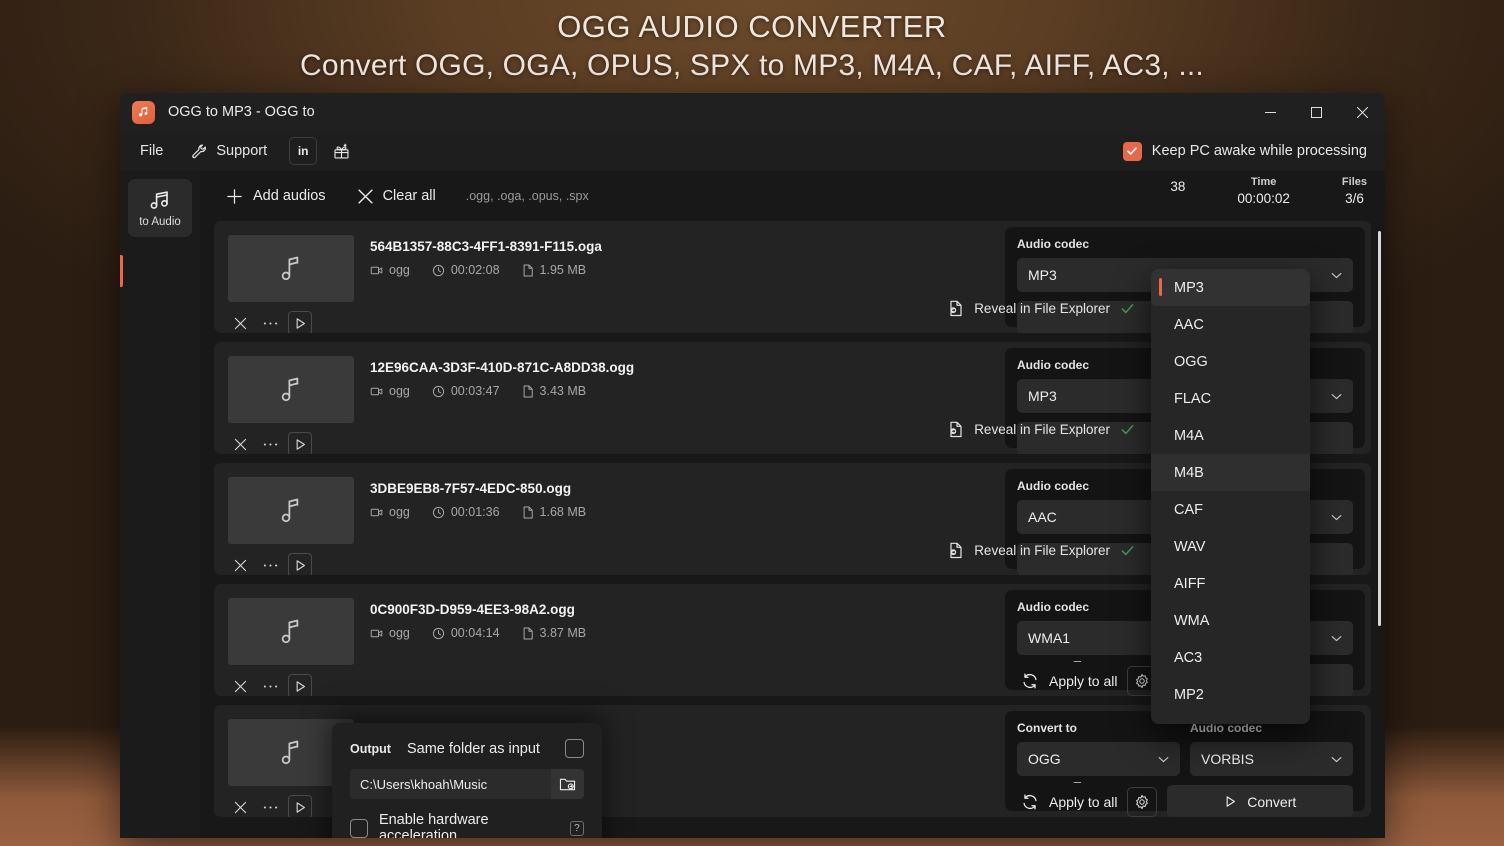 Image resolution: width=1504 pixels, height=846 pixels. I want to click on help-icon: ?, so click(576, 828).